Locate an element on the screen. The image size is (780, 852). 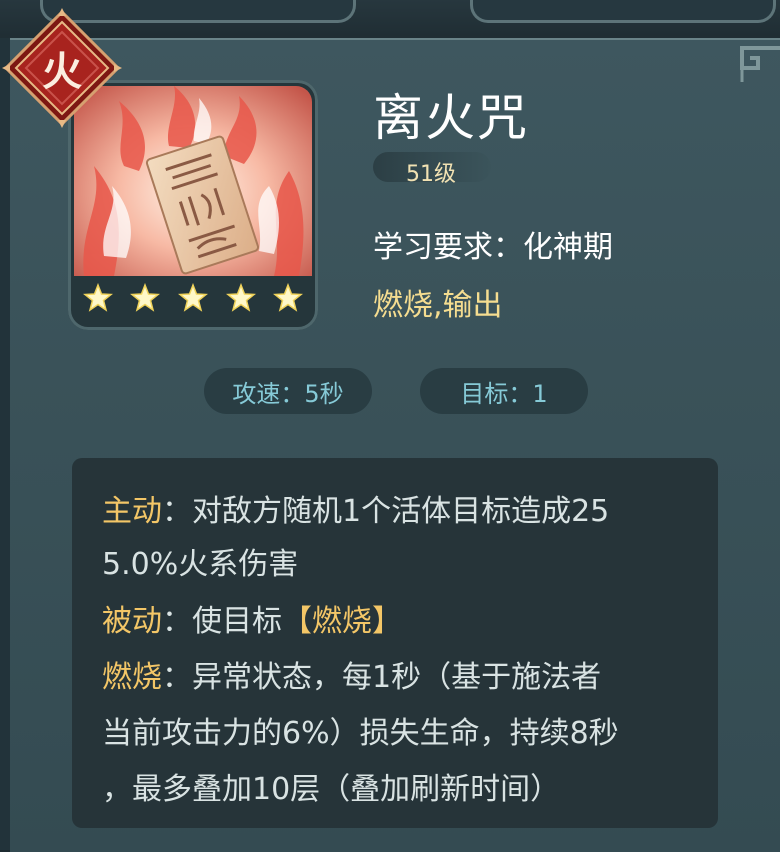
desc-active-line-1: 主动：对敌方随机1个活体目标造成25 is located at coordinates (355, 508).